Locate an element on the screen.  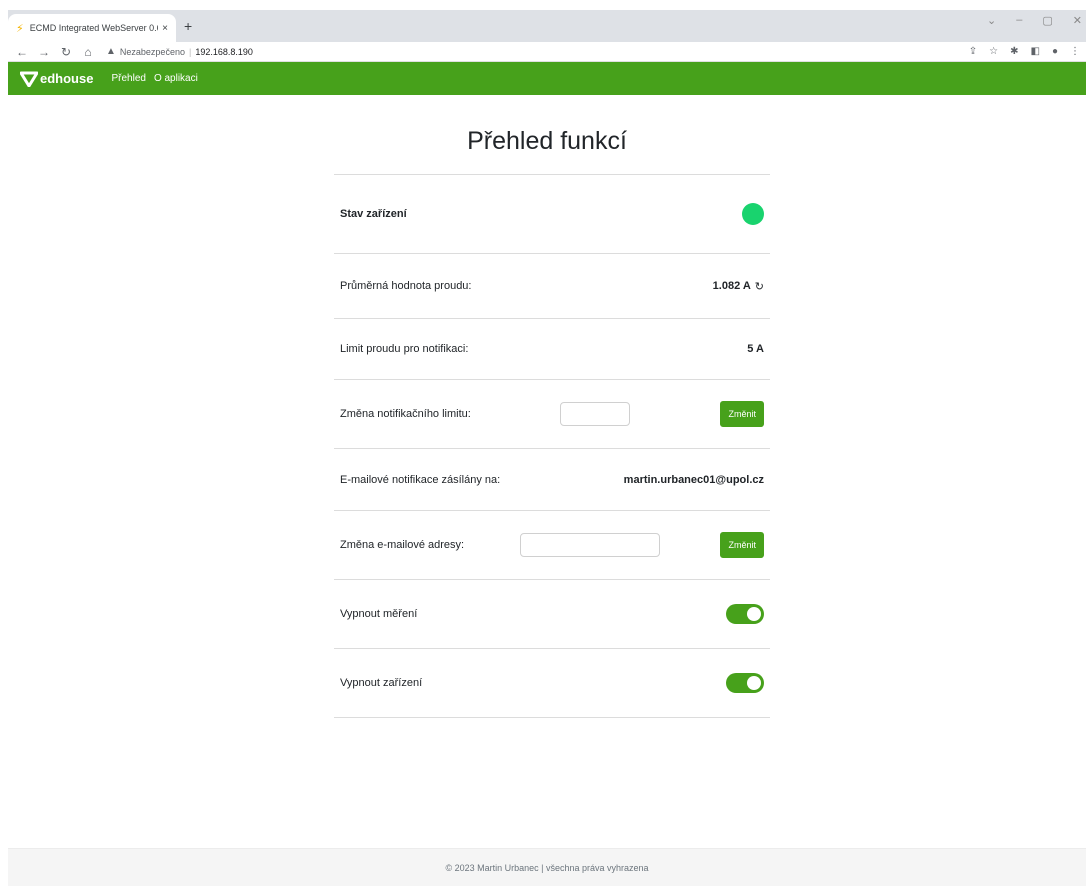
logo-icon is located at coordinates (29, 79).